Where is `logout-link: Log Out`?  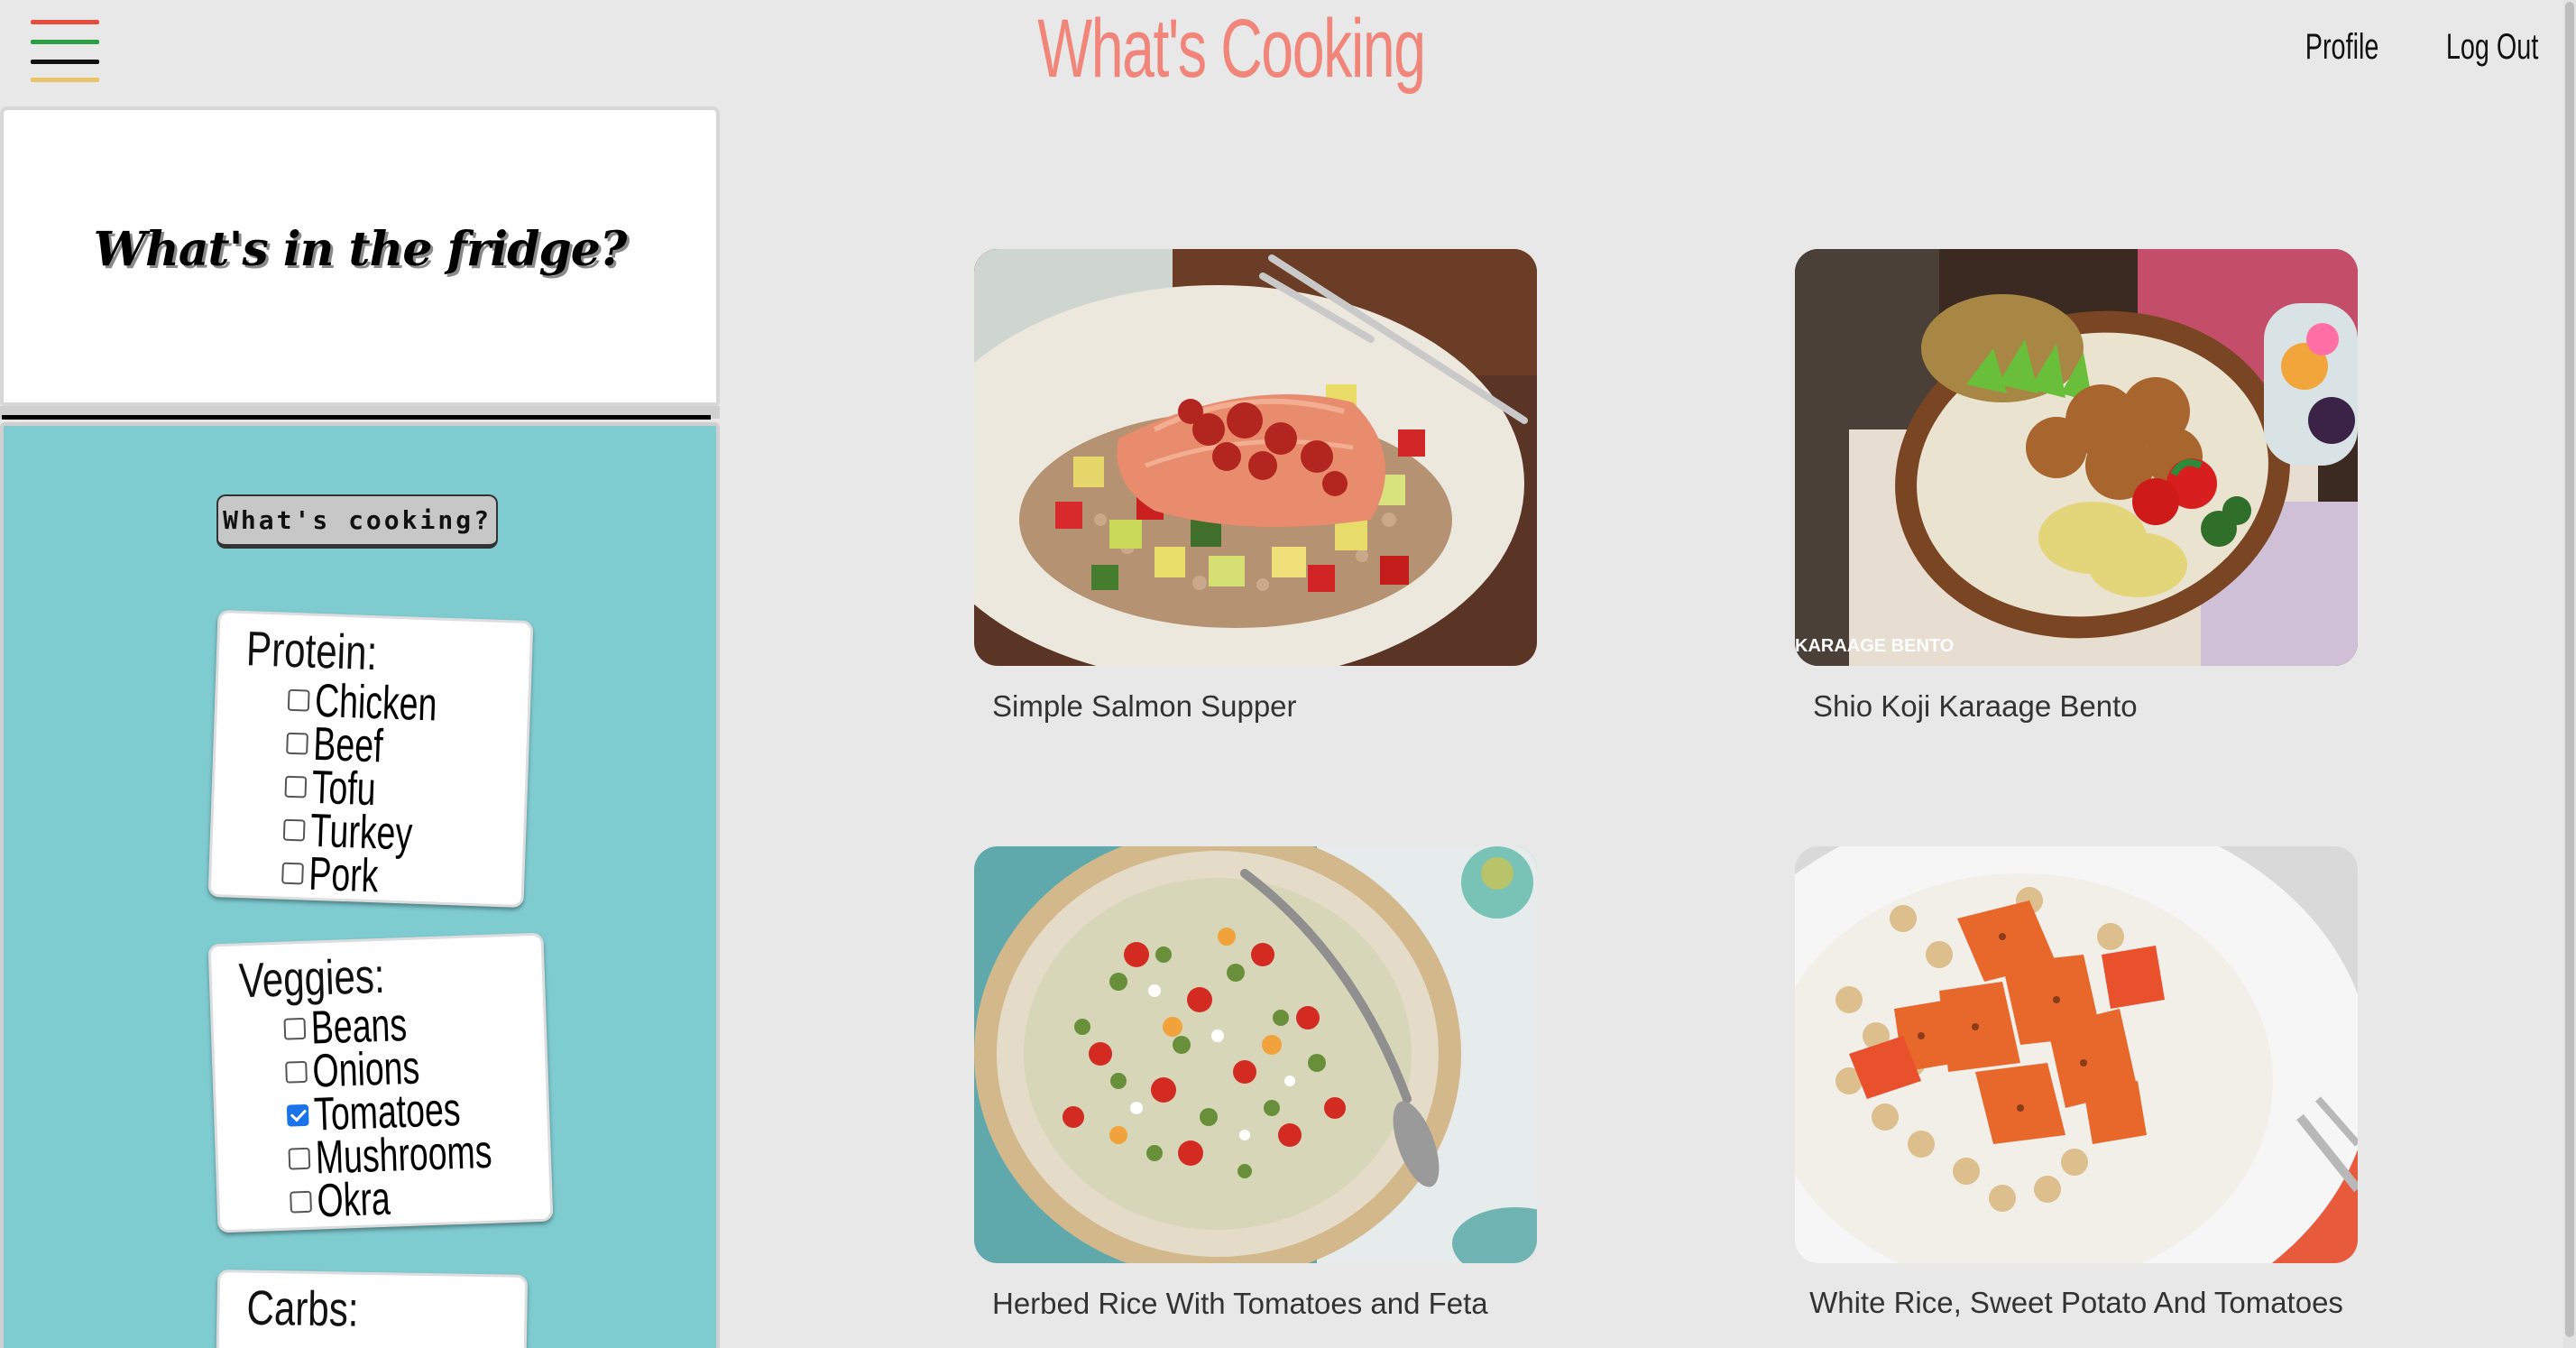
logout-link: Log Out is located at coordinates (2492, 47).